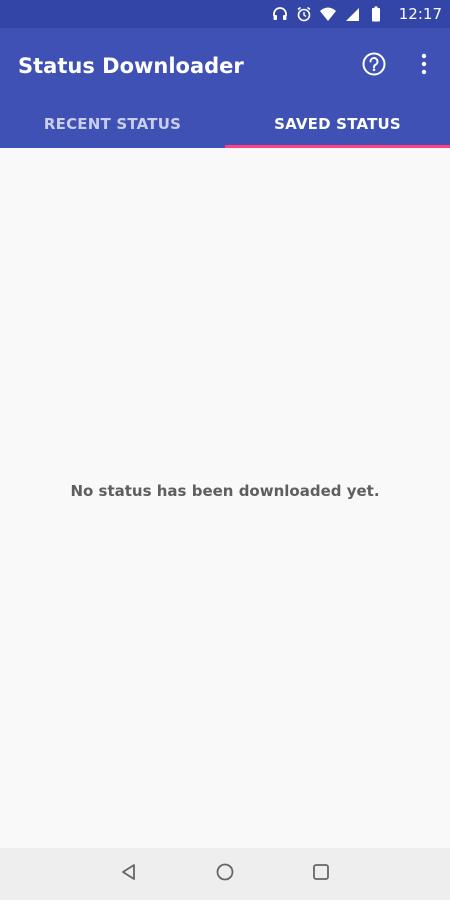 This screenshot has height=900, width=450. What do you see at coordinates (420, 14) in the screenshot?
I see `clock: 12:17` at bounding box center [420, 14].